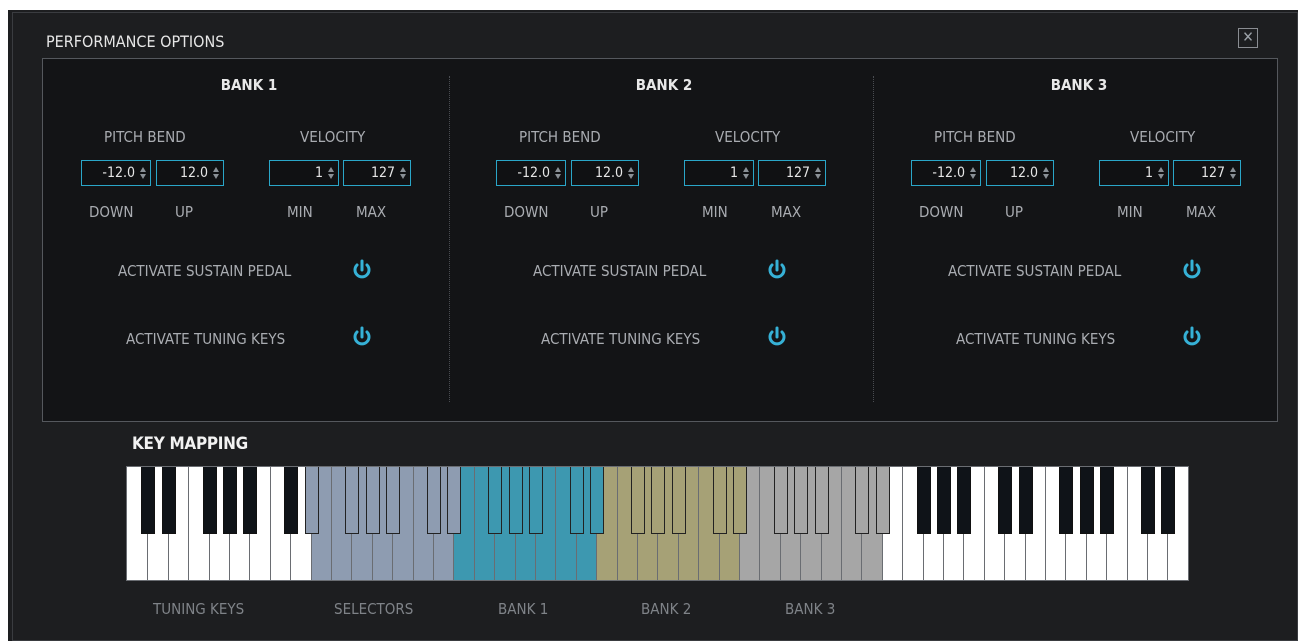  Describe the element at coordinates (748, 137) in the screenshot. I see `velocity-label: VELOCITY` at that location.